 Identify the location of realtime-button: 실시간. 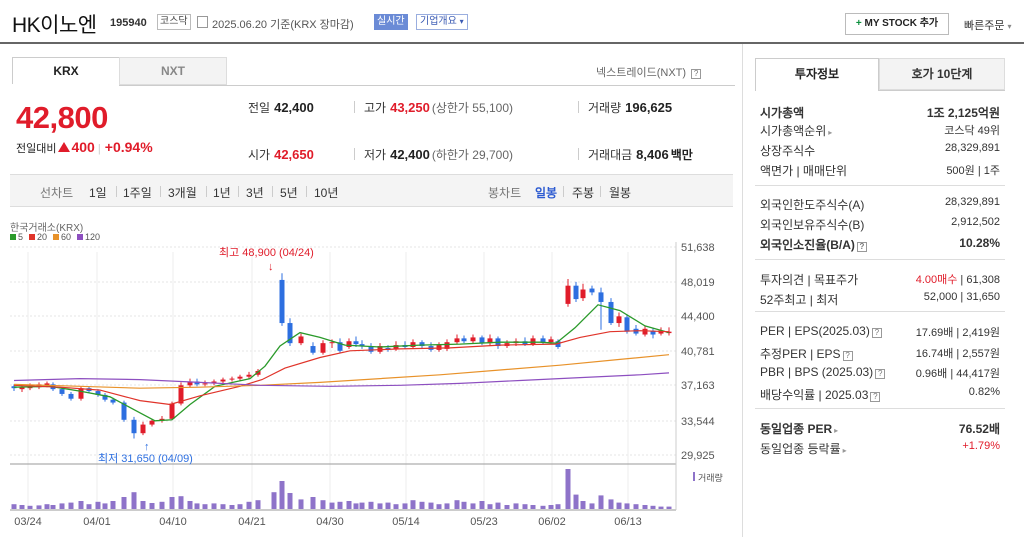
(391, 22).